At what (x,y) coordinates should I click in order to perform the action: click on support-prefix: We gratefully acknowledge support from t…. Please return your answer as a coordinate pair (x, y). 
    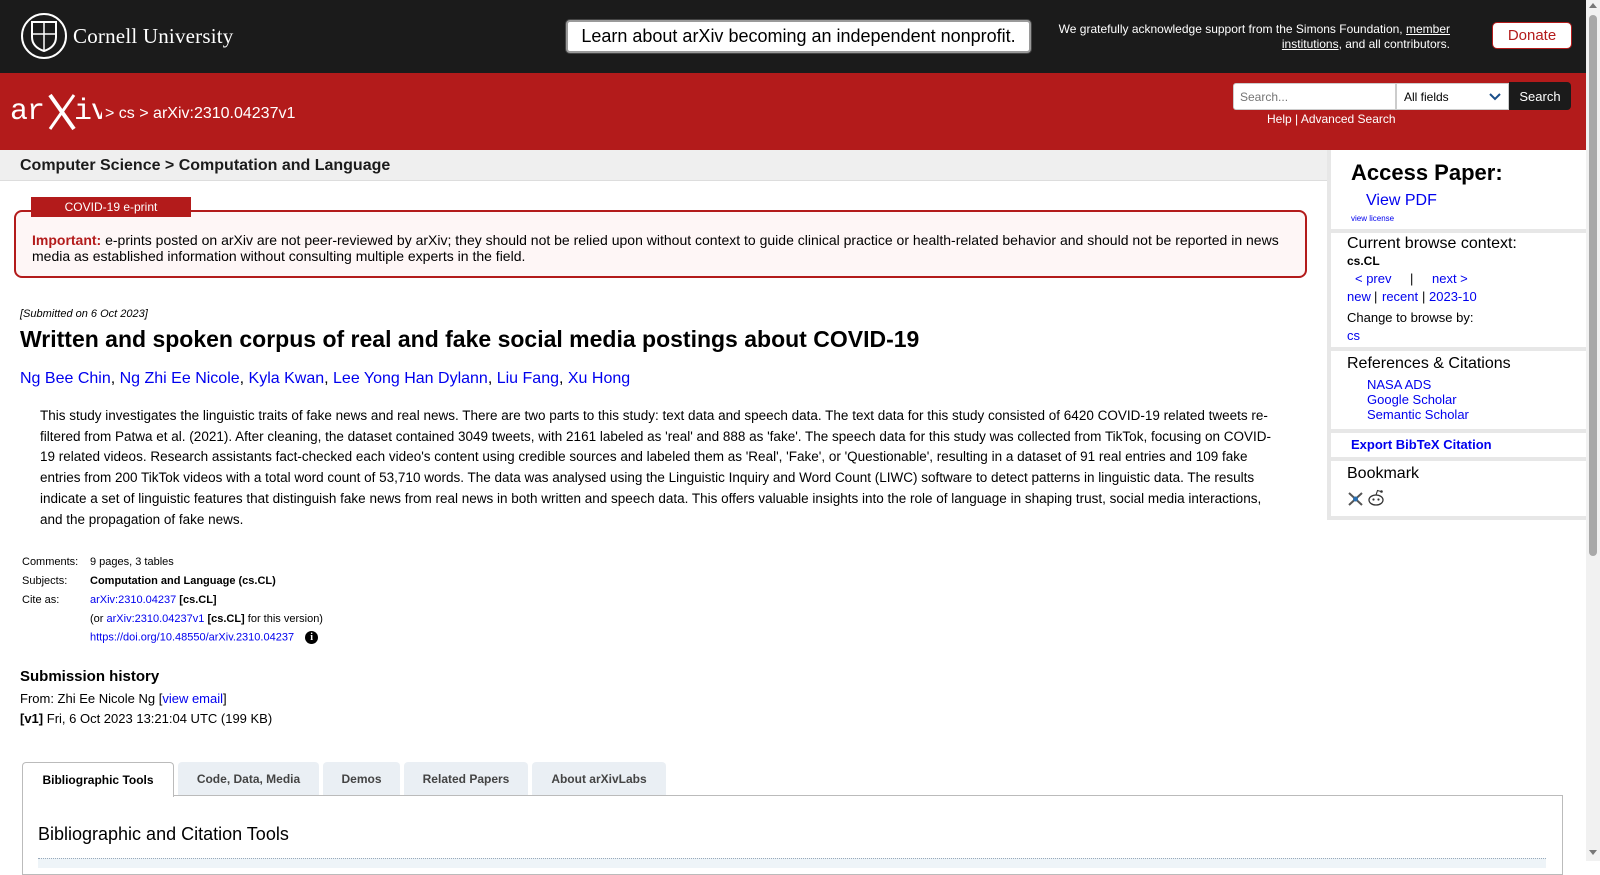
    Looking at the image, I should click on (1230, 29).